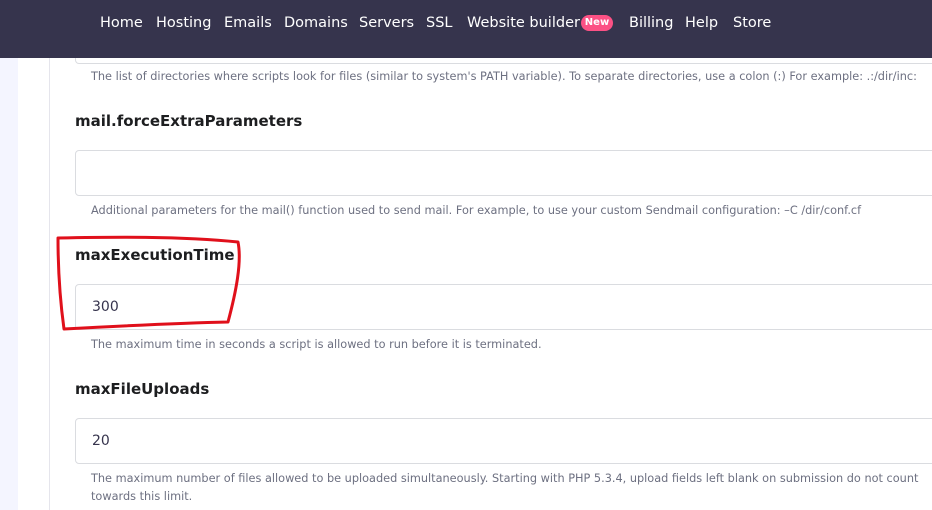 This screenshot has height=510, width=932. Describe the element at coordinates (523, 23) in the screenshot. I see `nav-website-builder: Website builder` at that location.